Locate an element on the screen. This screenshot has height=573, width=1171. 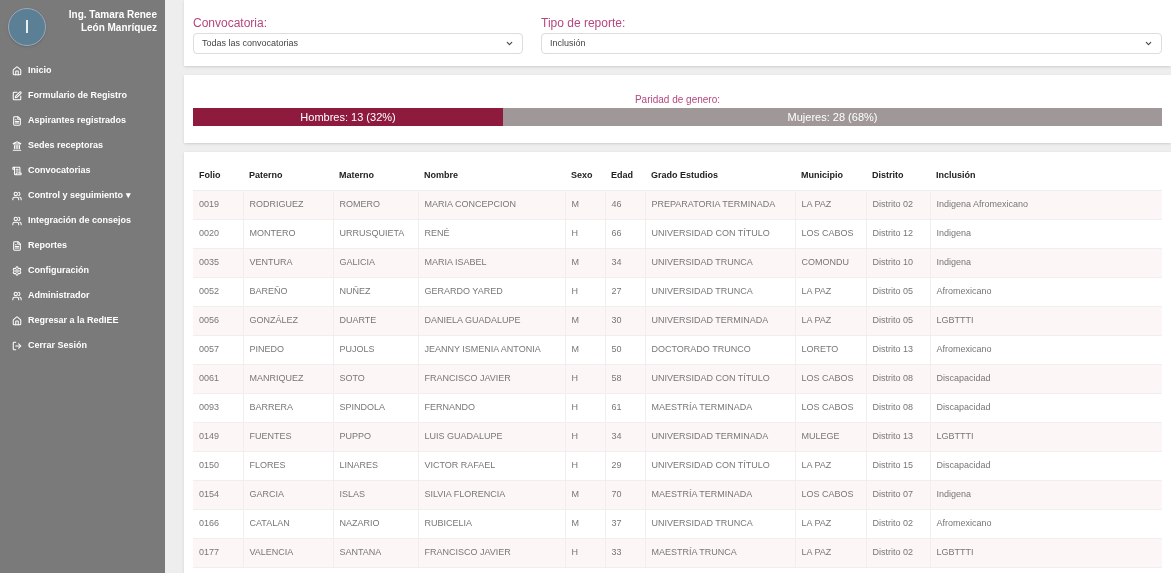
table-cell: Indigena is located at coordinates (1046, 262).